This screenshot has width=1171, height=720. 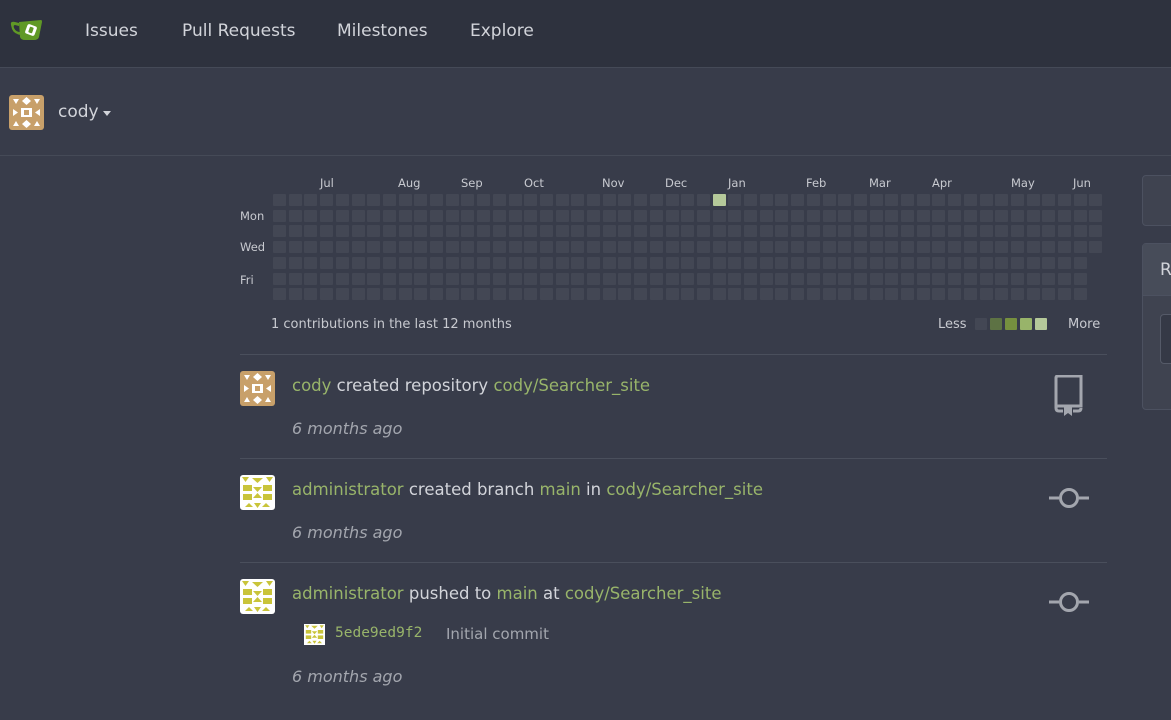 What do you see at coordinates (517, 593) in the screenshot?
I see `branch-link: main` at bounding box center [517, 593].